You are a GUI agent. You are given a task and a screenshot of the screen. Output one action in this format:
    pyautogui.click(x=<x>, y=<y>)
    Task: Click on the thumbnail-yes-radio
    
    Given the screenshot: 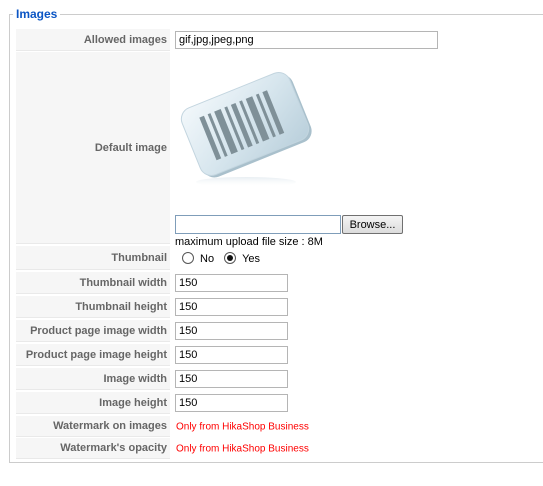 What is the action you would take?
    pyautogui.click(x=230, y=258)
    